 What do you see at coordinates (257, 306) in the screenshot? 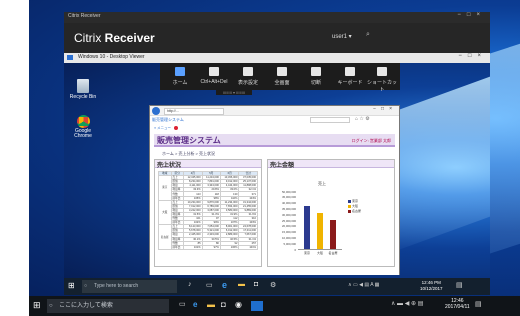
I see `citrix-taskbar-icon` at bounding box center [257, 306].